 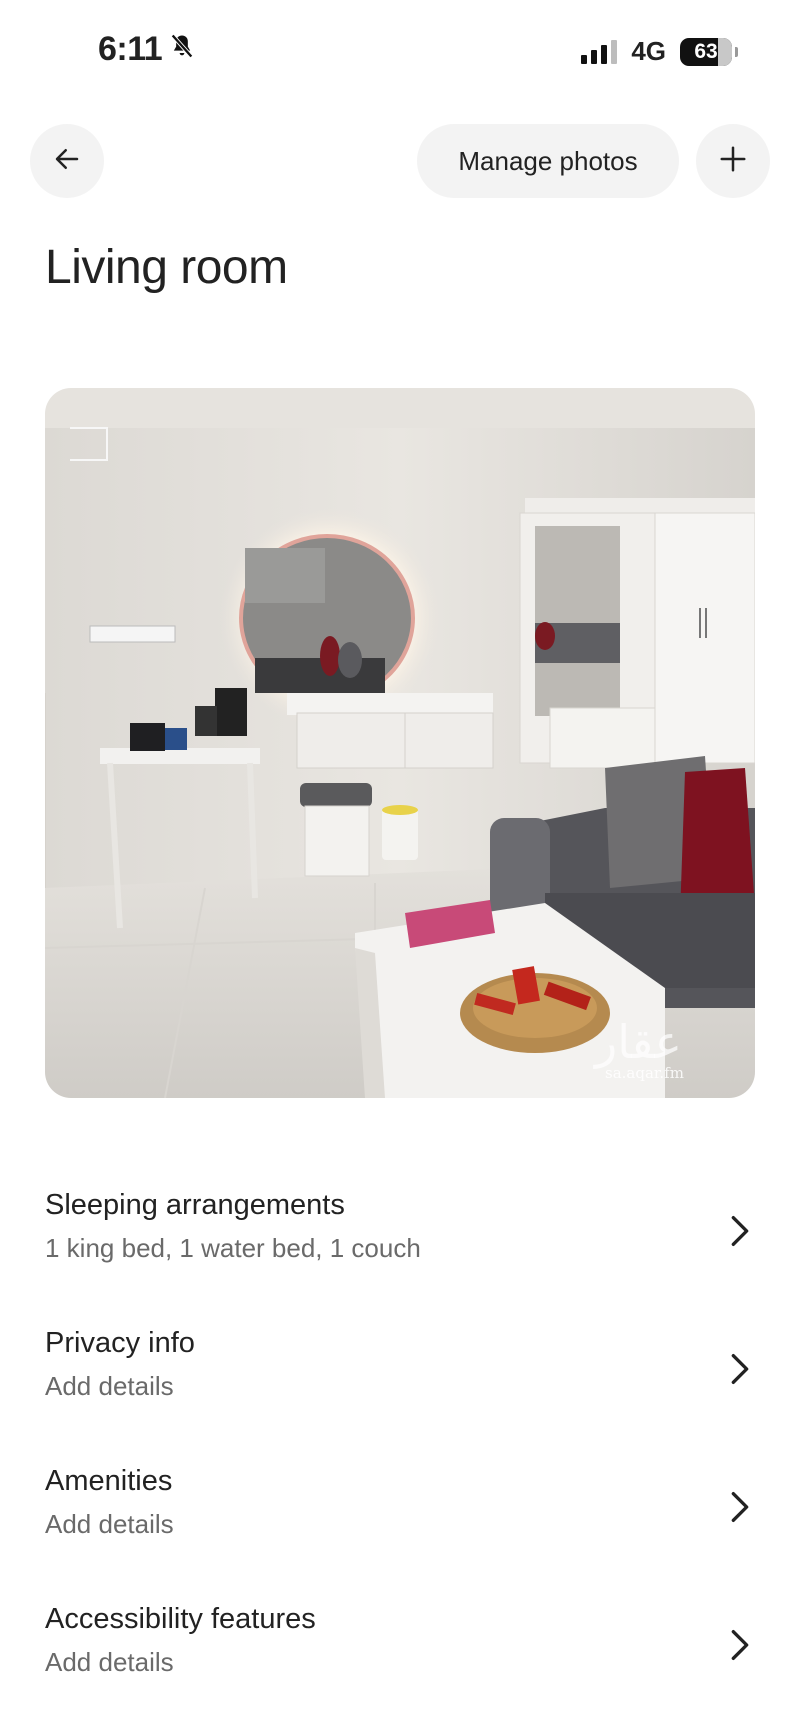 I want to click on status-time-group: 6:11, so click(x=147, y=49).